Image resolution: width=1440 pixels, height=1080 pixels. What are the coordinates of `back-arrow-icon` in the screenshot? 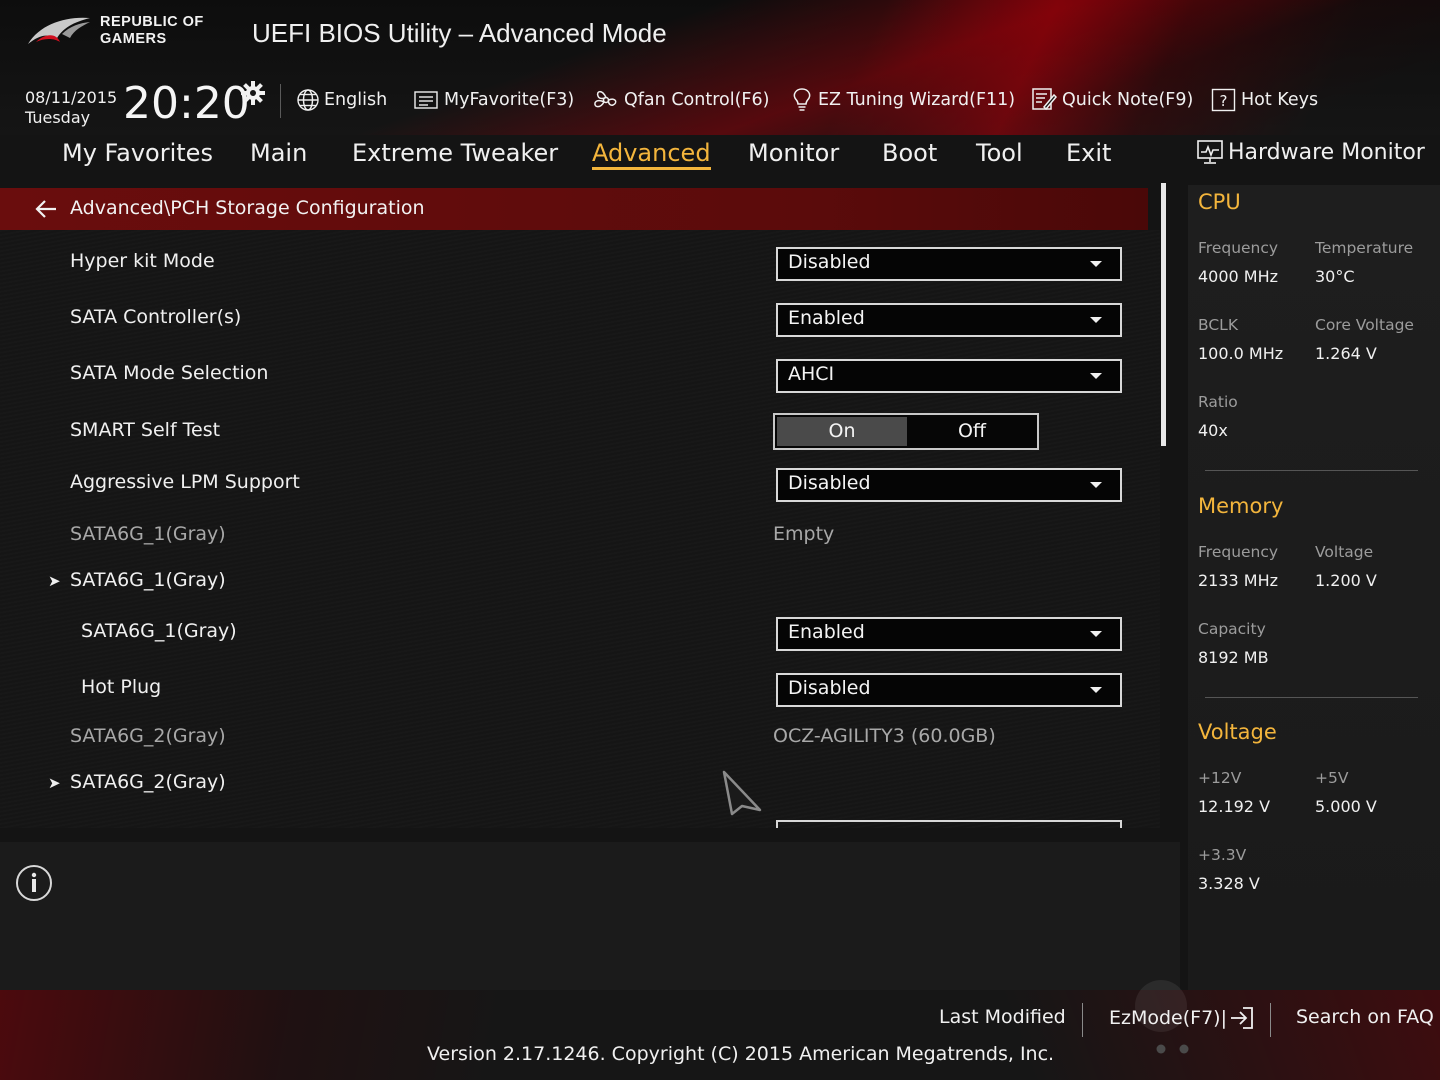 It's located at (46, 209).